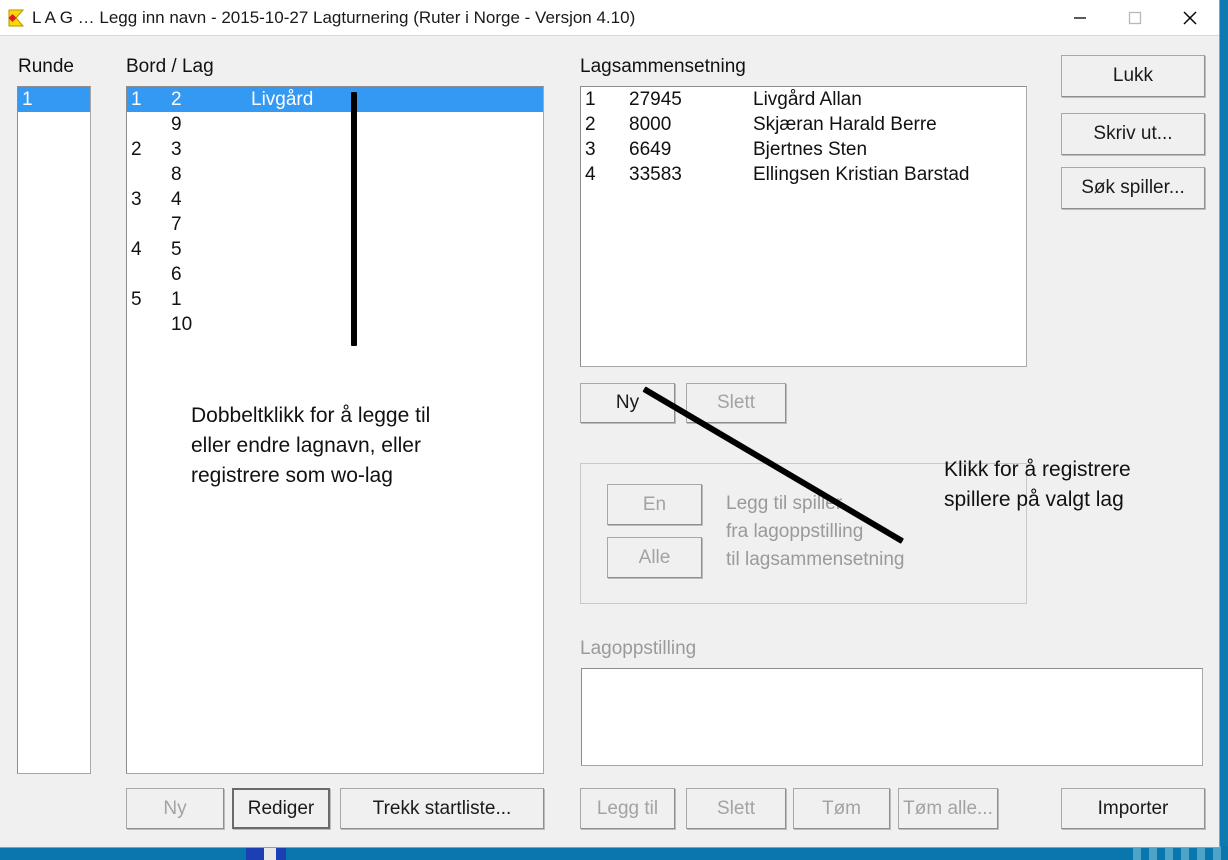 The width and height of the screenshot is (1228, 860). Describe the element at coordinates (892, 717) in the screenshot. I see `lagoppstilling-listbox` at that location.